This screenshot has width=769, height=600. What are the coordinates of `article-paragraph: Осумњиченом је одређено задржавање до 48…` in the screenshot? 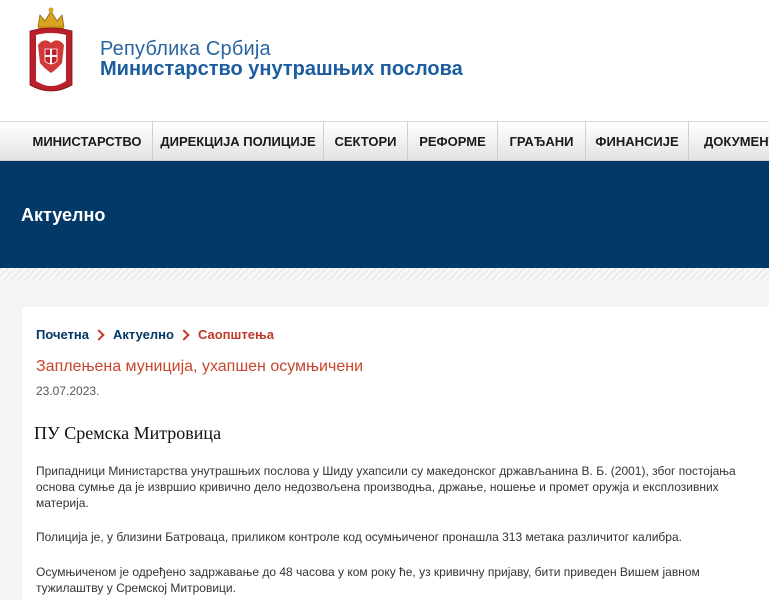 It's located at (368, 580).